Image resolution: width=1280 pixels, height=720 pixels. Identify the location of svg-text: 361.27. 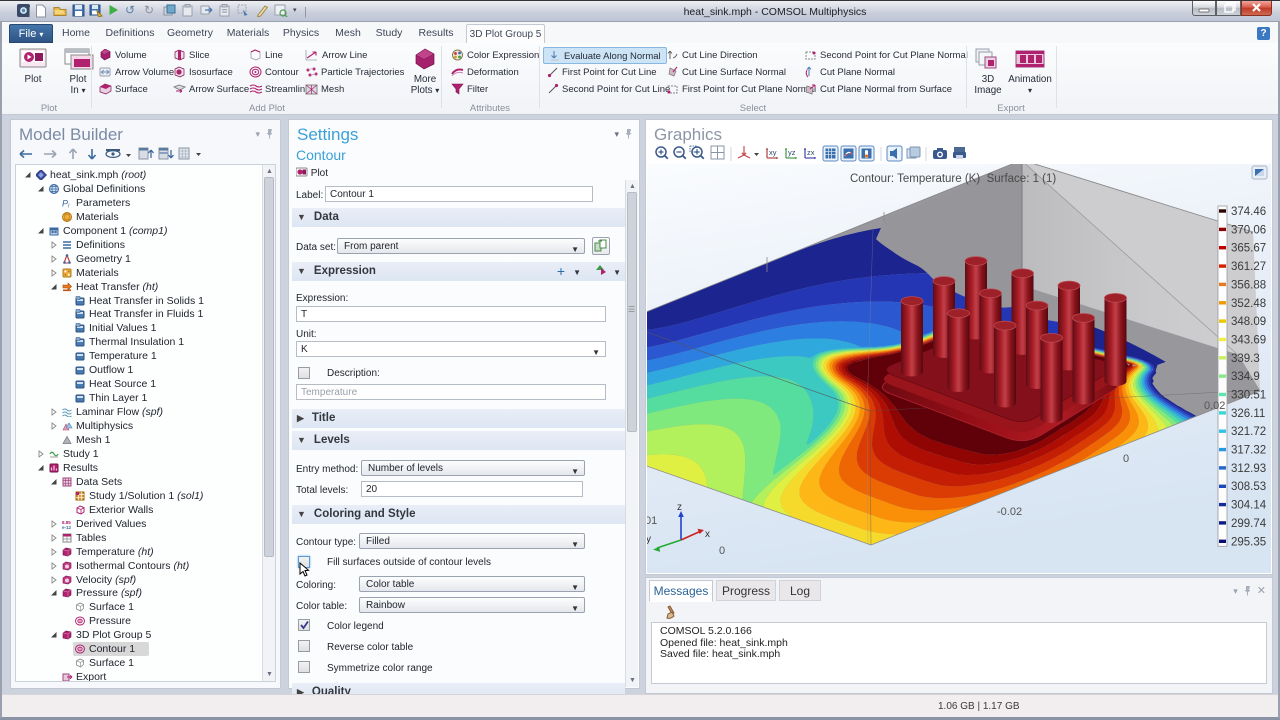
(1248, 267).